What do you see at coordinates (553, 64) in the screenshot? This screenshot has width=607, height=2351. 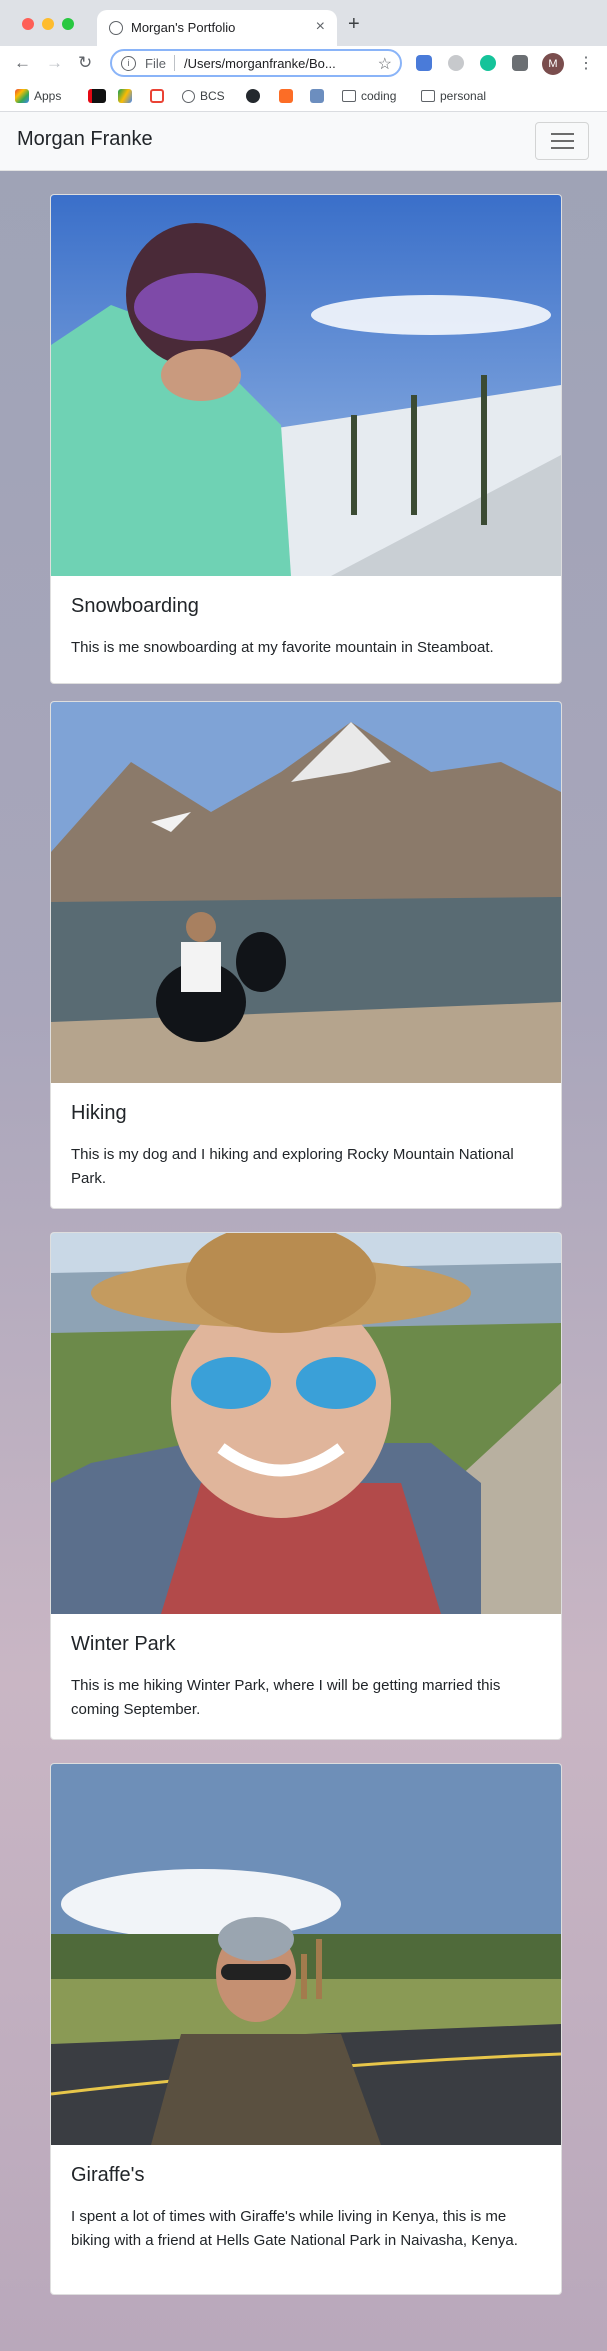 I see `profile-avatar: M` at bounding box center [553, 64].